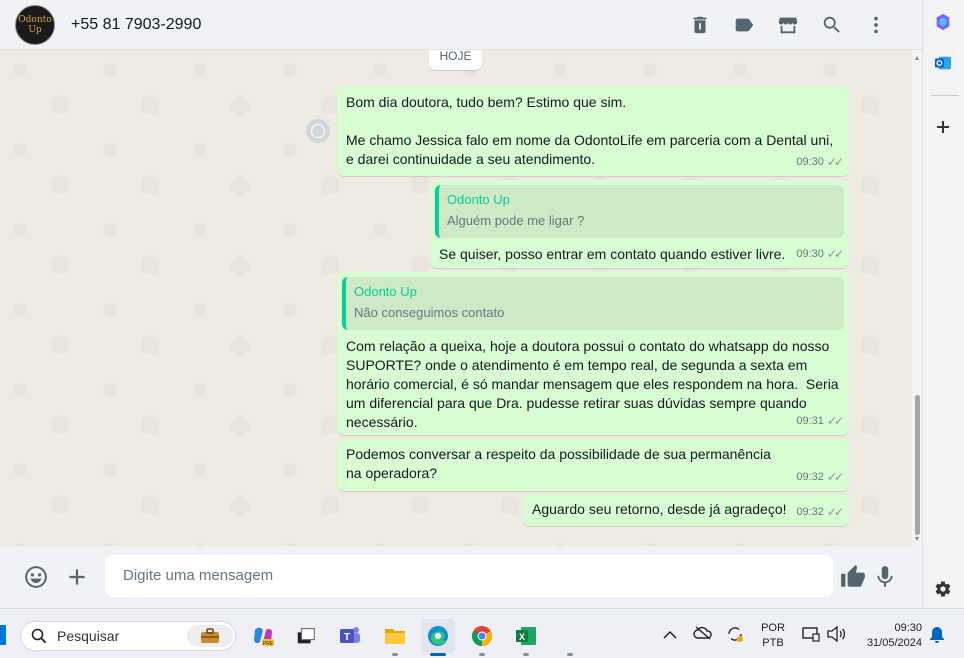  I want to click on copilot-app-icon: PRE, so click(263, 636).